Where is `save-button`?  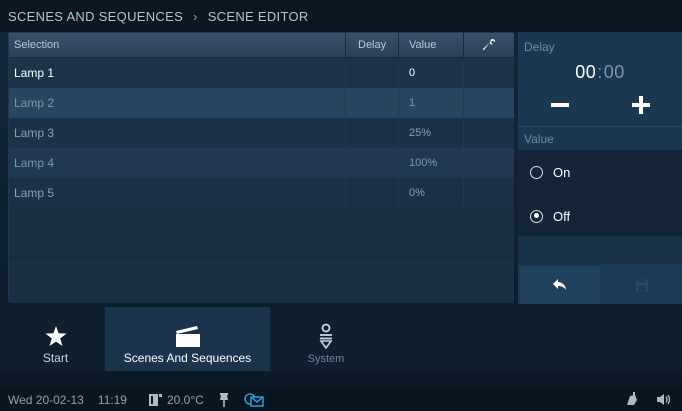
save-button is located at coordinates (642, 285).